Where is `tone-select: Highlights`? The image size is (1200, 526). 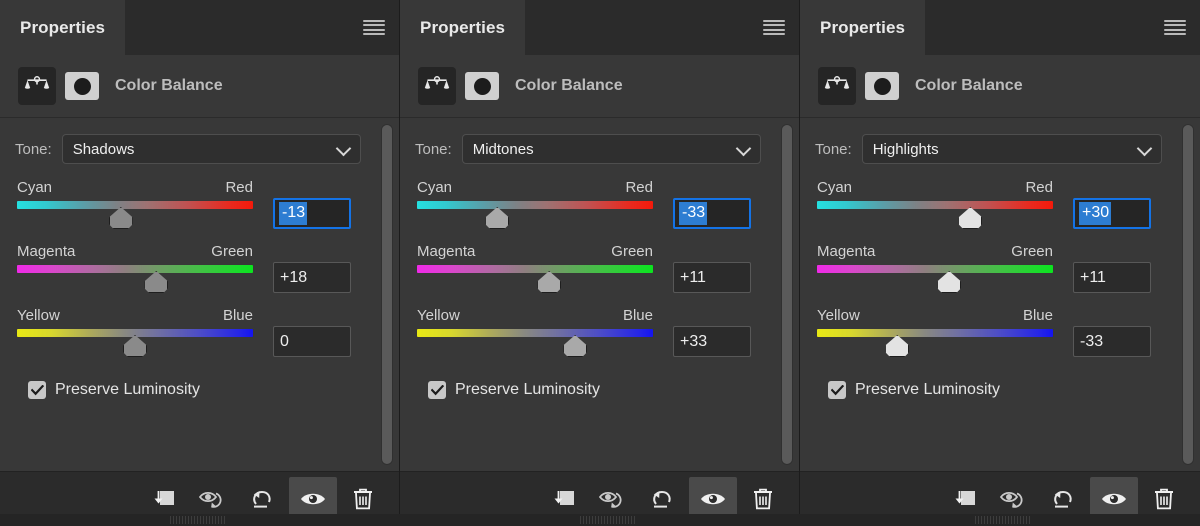
tone-select: Highlights is located at coordinates (1011, 149).